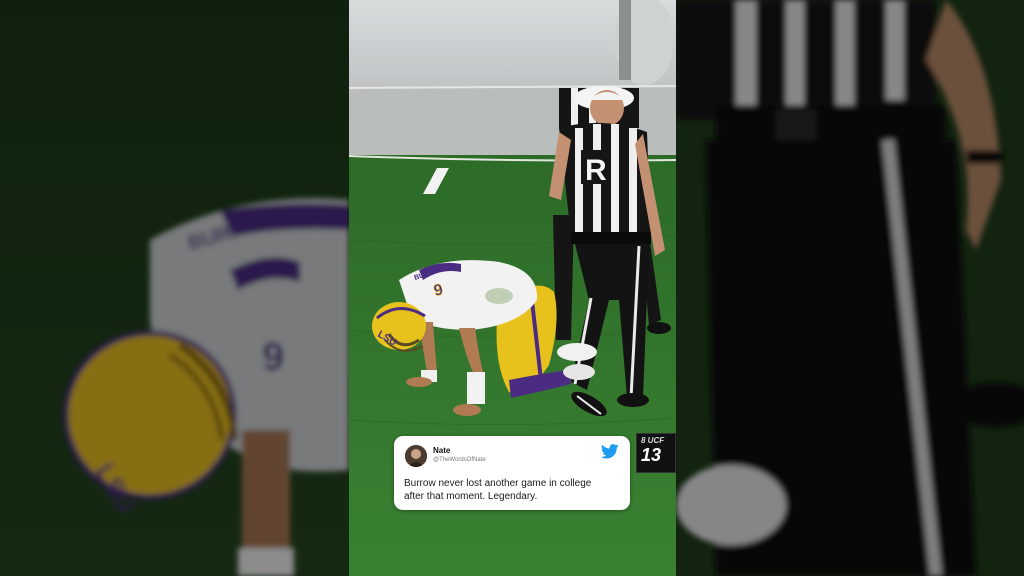  I want to click on avatar-image, so click(416, 456).